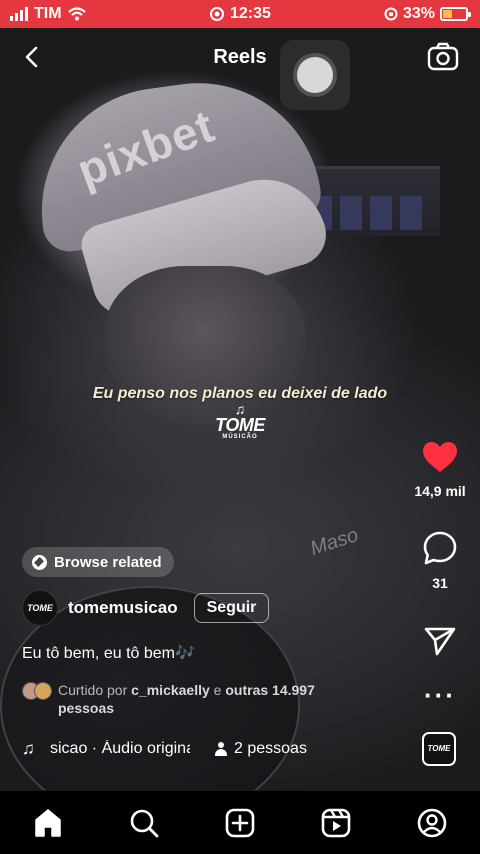 Image resolution: width=480 pixels, height=854 pixels. Describe the element at coordinates (231, 608) in the screenshot. I see `follow-button: Seguir` at that location.